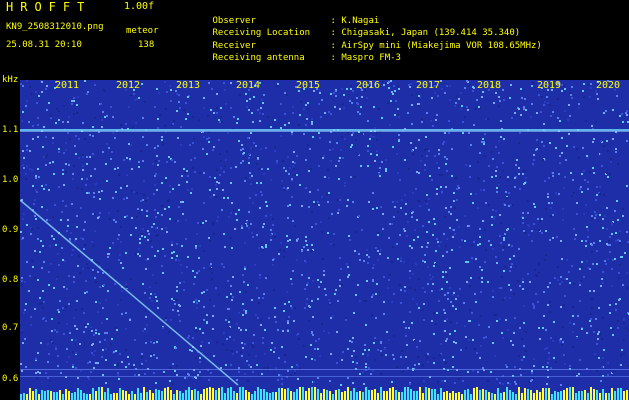 This screenshot has width=629, height=400. I want to click on x-tick-label: 2019, so click(549, 85).